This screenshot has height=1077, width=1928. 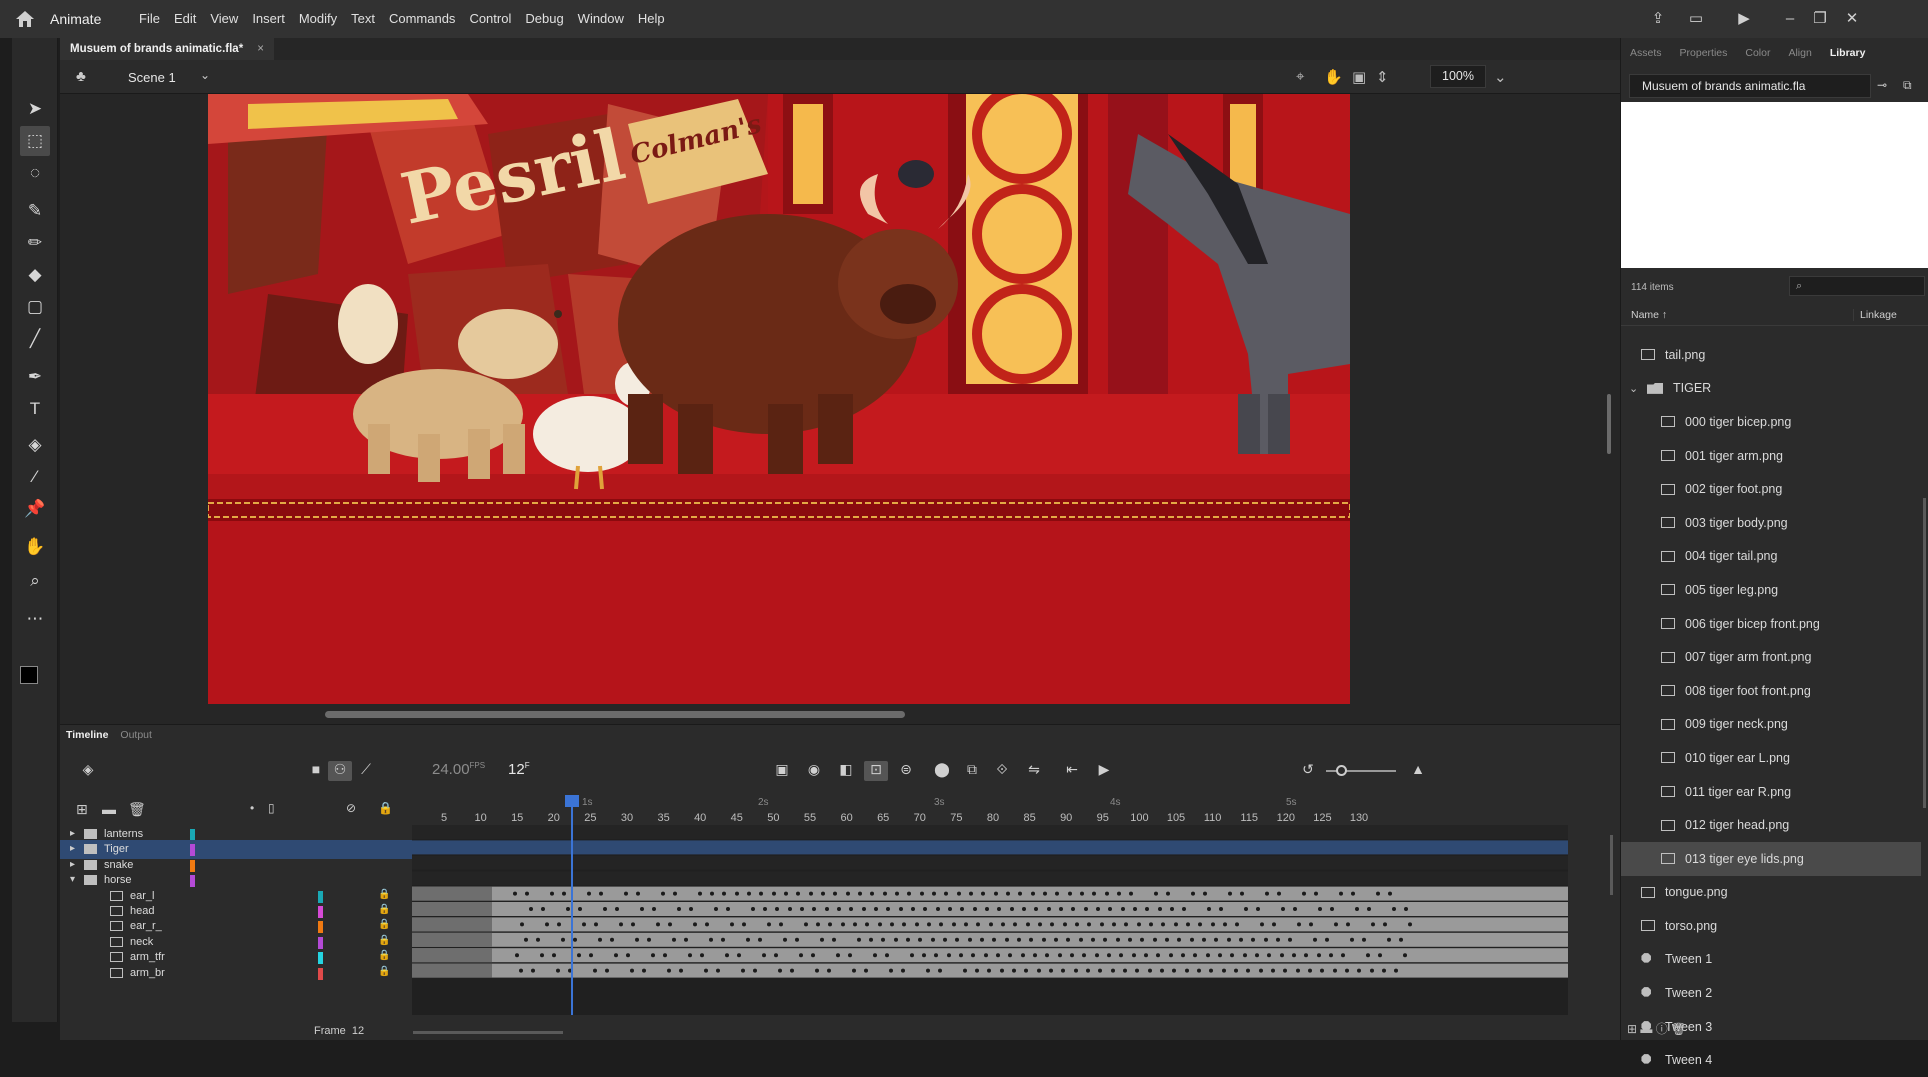 What do you see at coordinates (1924, 653) in the screenshot?
I see `library-scrollbar` at bounding box center [1924, 653].